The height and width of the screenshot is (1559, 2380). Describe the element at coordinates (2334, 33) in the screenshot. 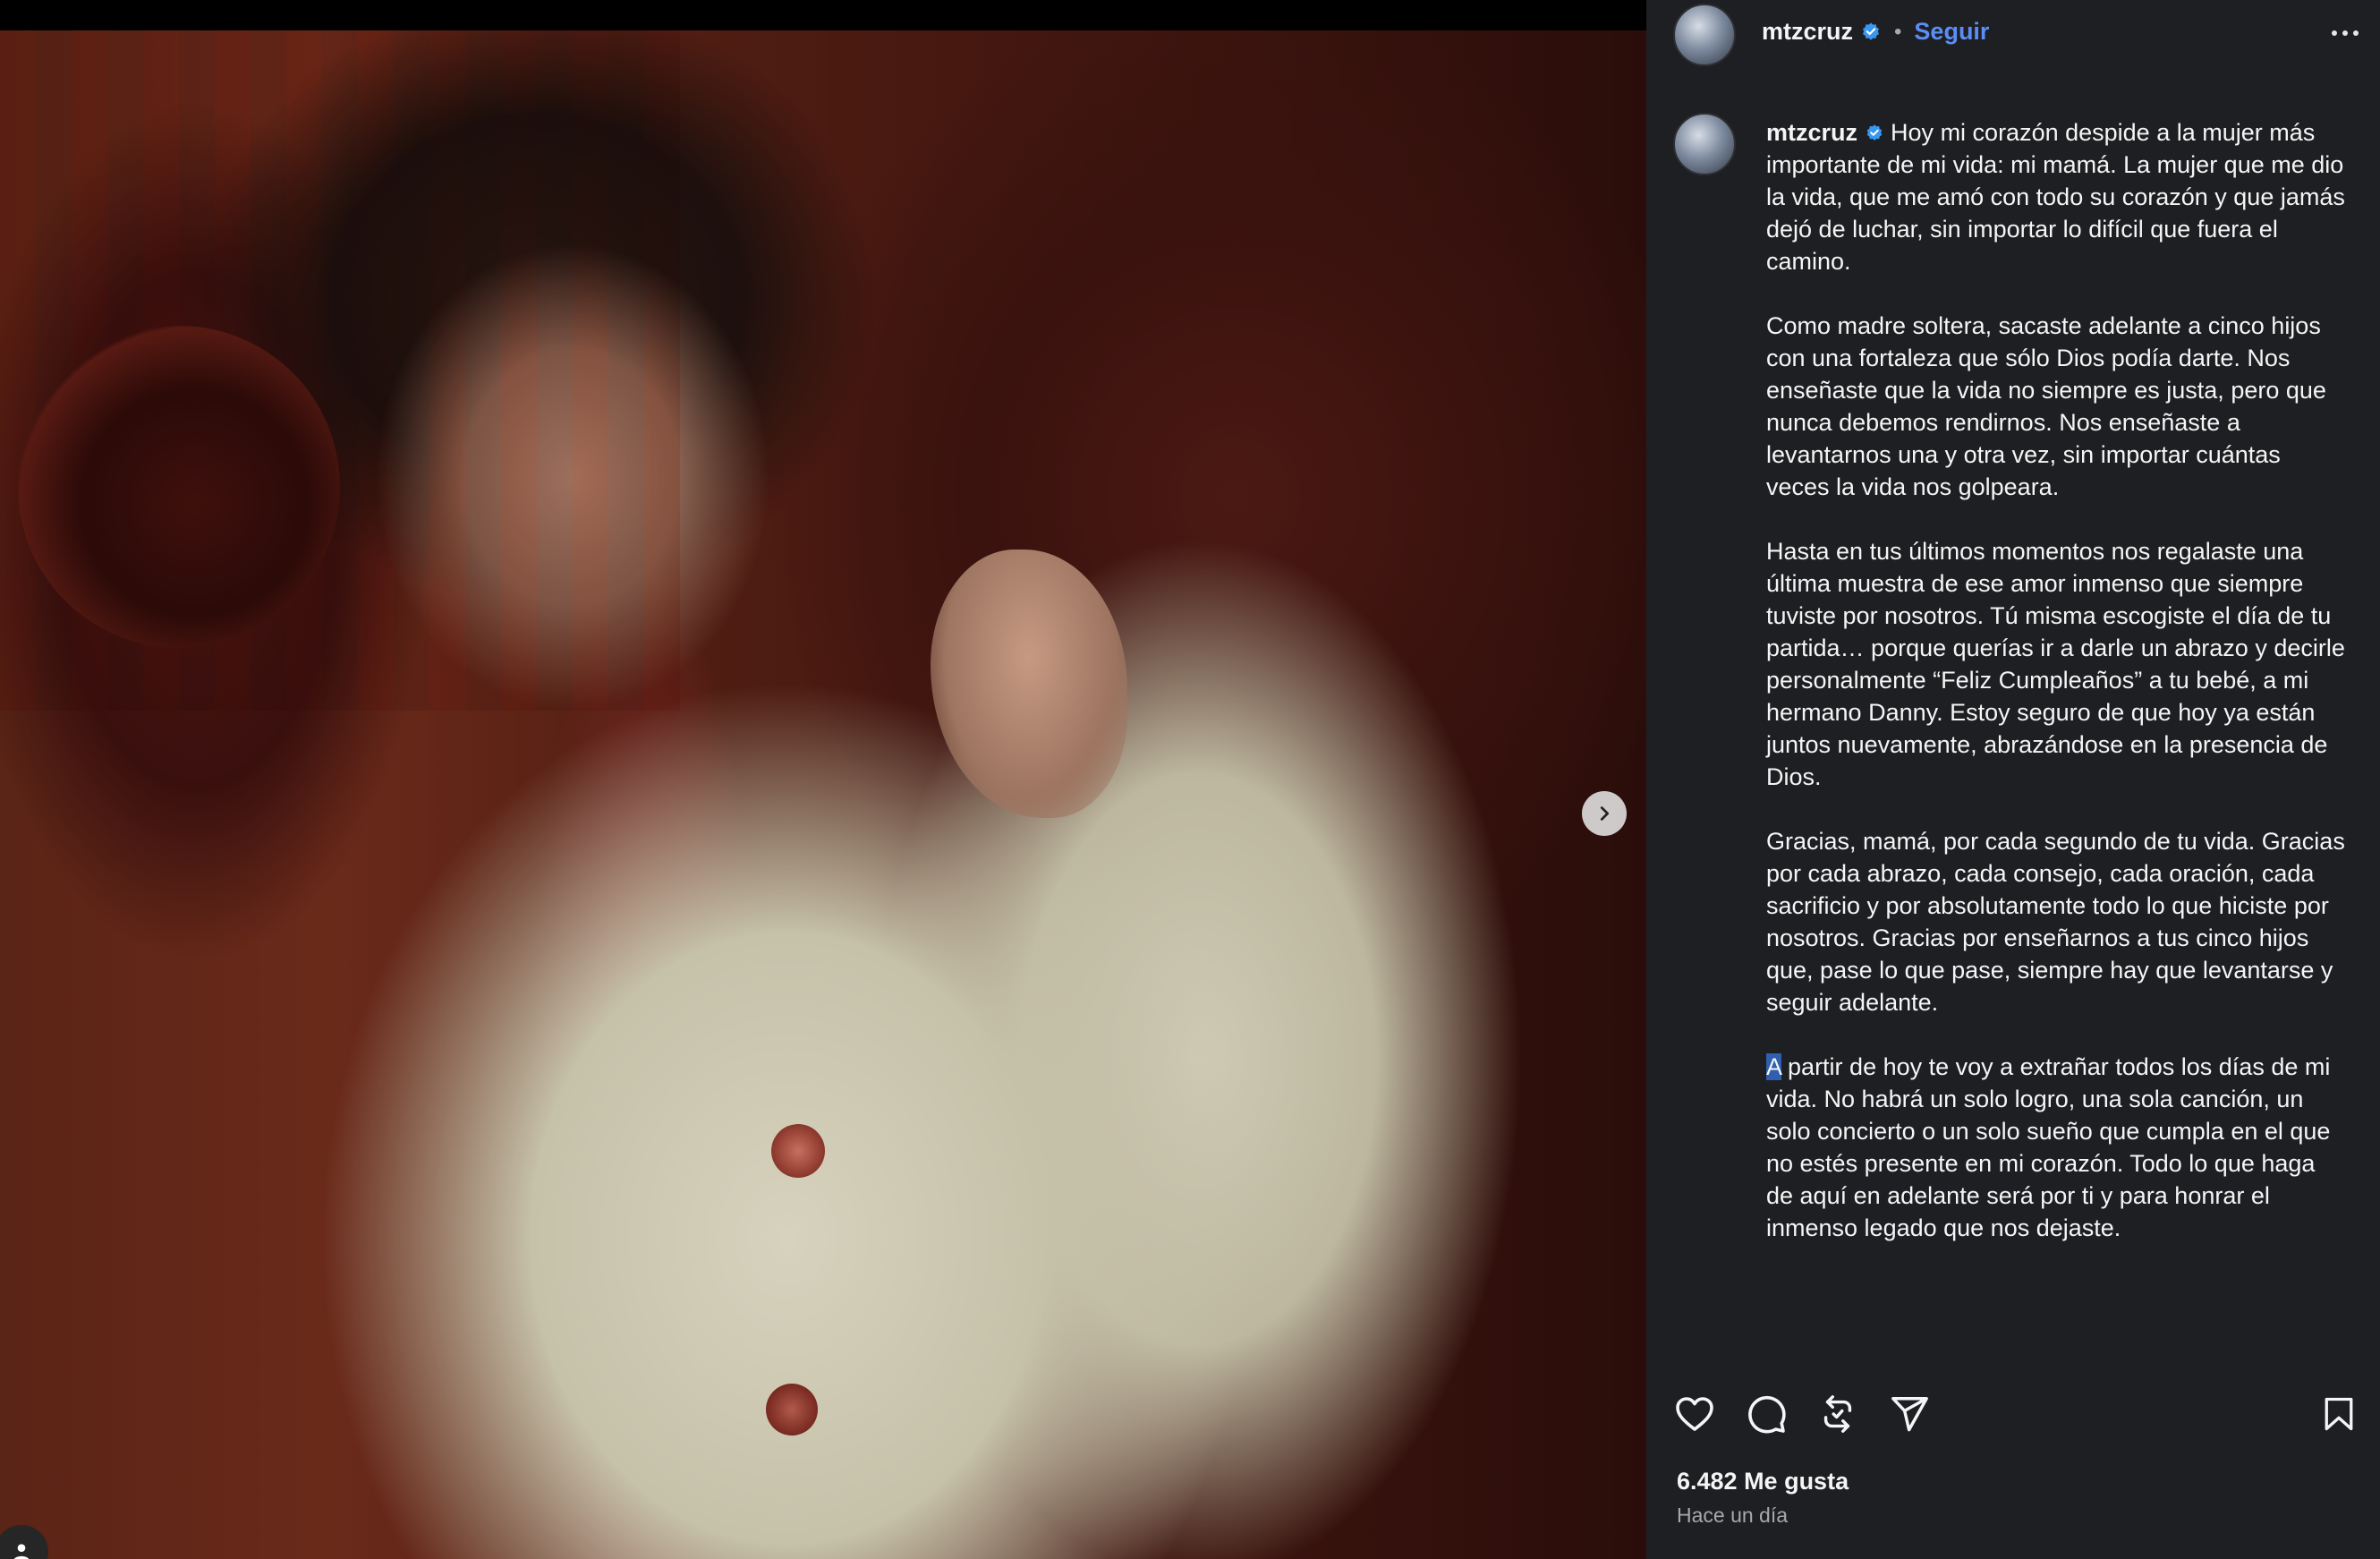

I see `more-options-icon` at that location.